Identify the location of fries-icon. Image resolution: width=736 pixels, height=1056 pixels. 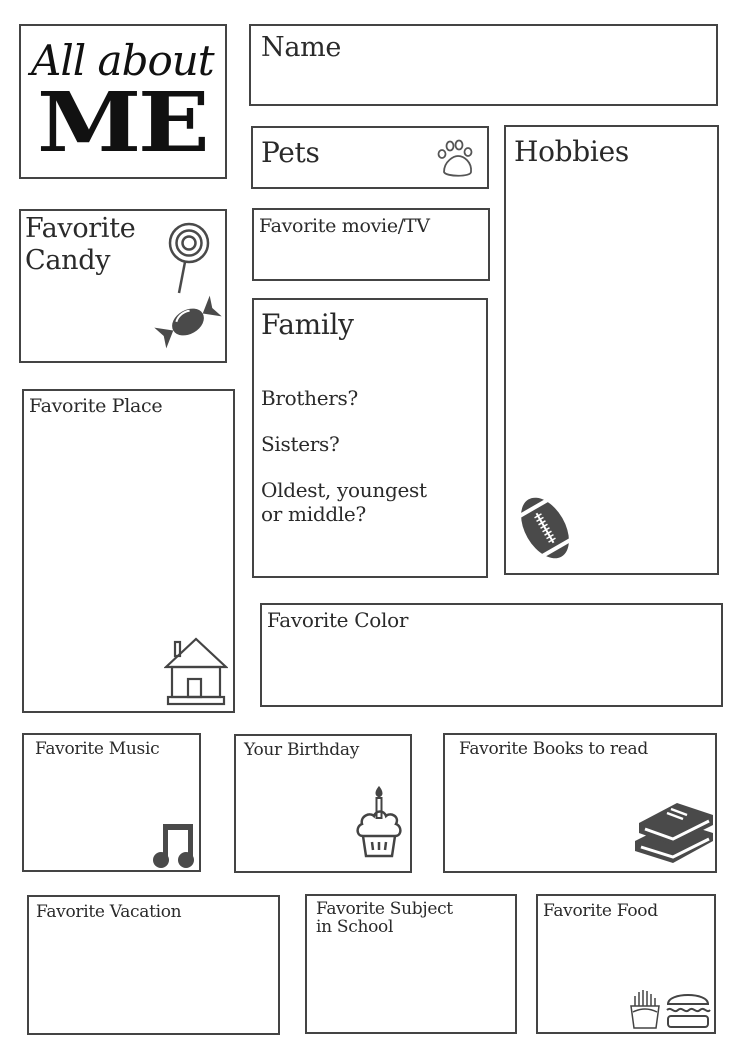
(645, 1009).